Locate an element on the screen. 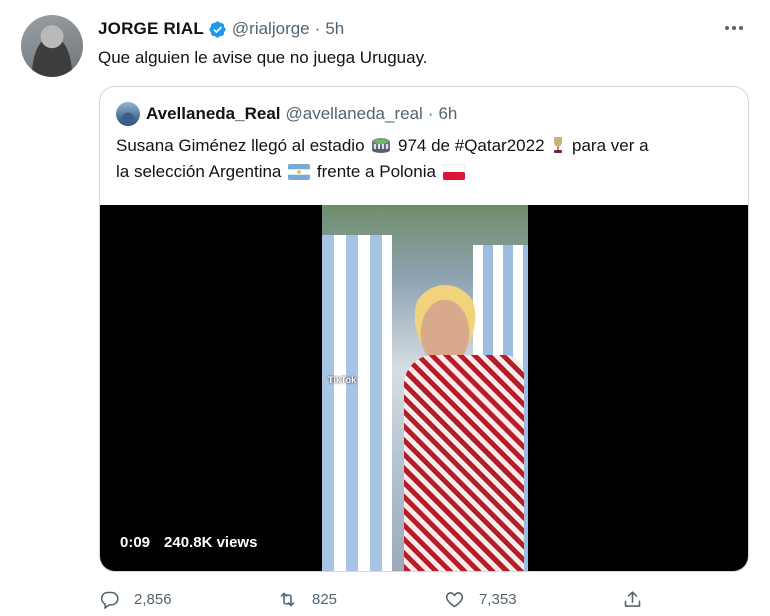 This screenshot has height=616, width=770. reply-button: 2,856 is located at coordinates (135, 599).